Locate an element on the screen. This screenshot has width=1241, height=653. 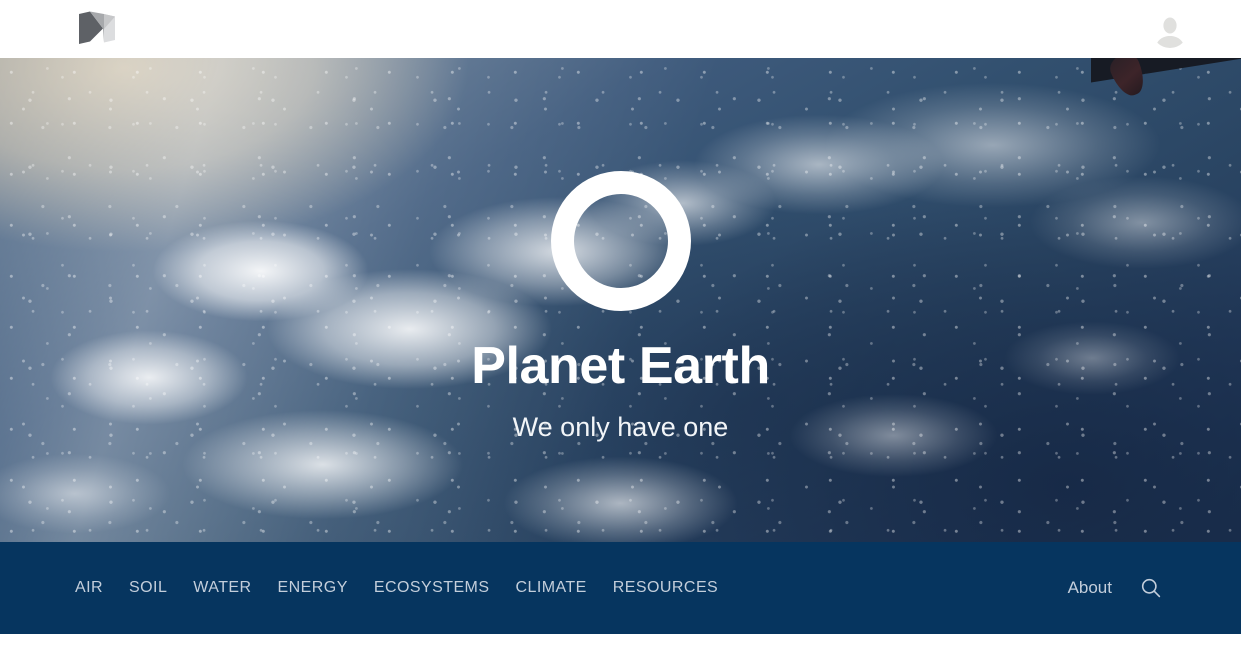
nav-utility-group: About is located at coordinates (1115, 588).